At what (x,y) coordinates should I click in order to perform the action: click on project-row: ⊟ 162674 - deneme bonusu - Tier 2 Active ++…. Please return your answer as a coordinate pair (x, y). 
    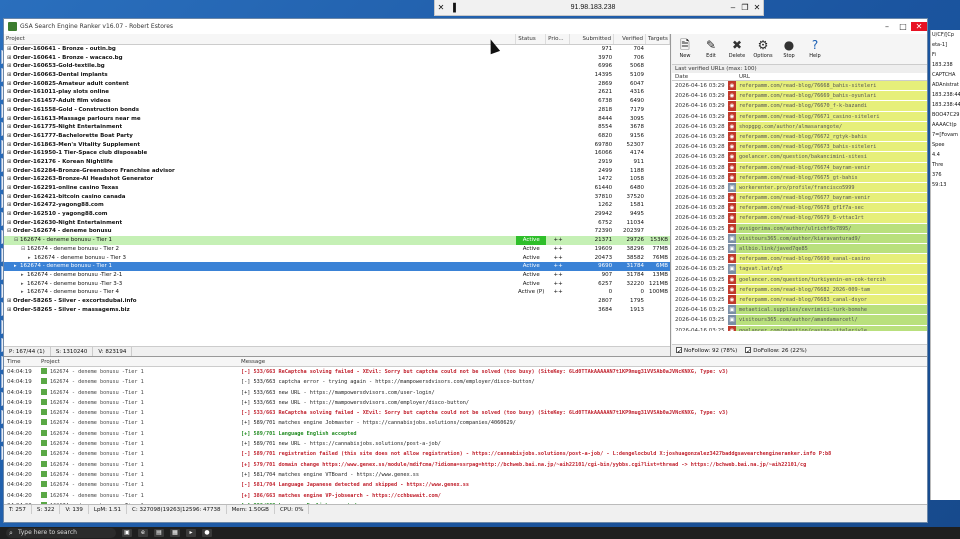
    Looking at the image, I should click on (337, 249).